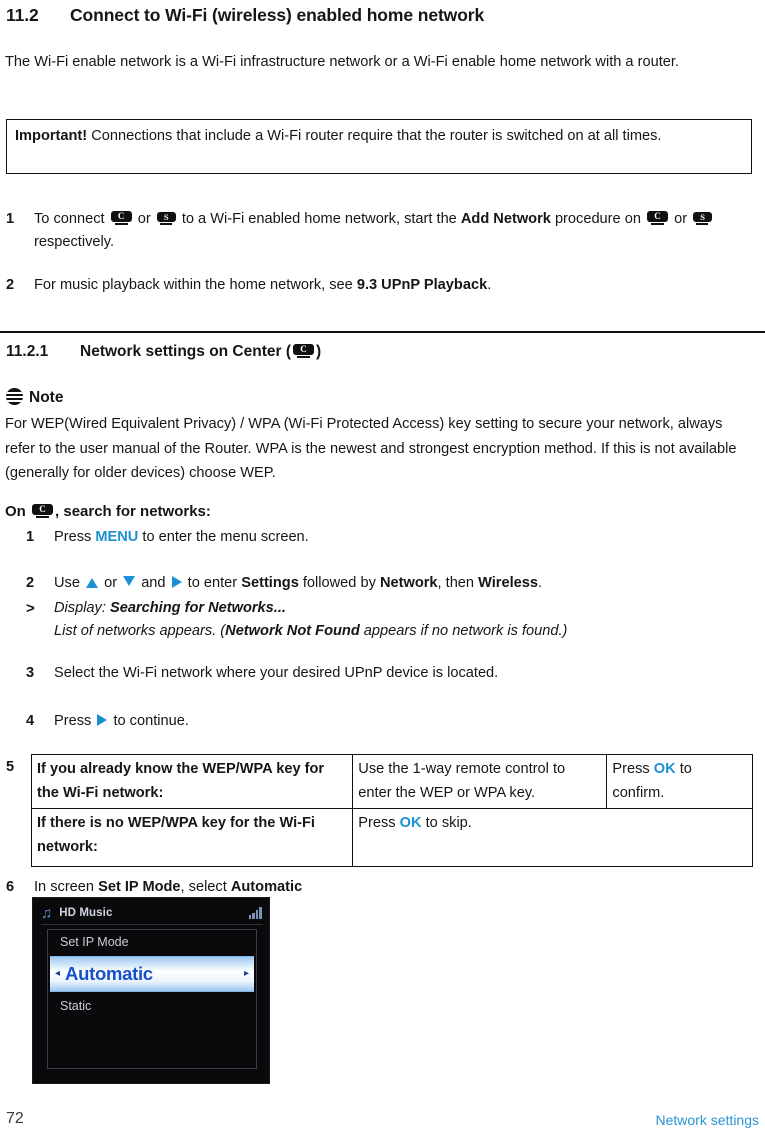 This screenshot has height=1134, width=765. What do you see at coordinates (203, 887) in the screenshot?
I see `step-text-part: , select` at bounding box center [203, 887].